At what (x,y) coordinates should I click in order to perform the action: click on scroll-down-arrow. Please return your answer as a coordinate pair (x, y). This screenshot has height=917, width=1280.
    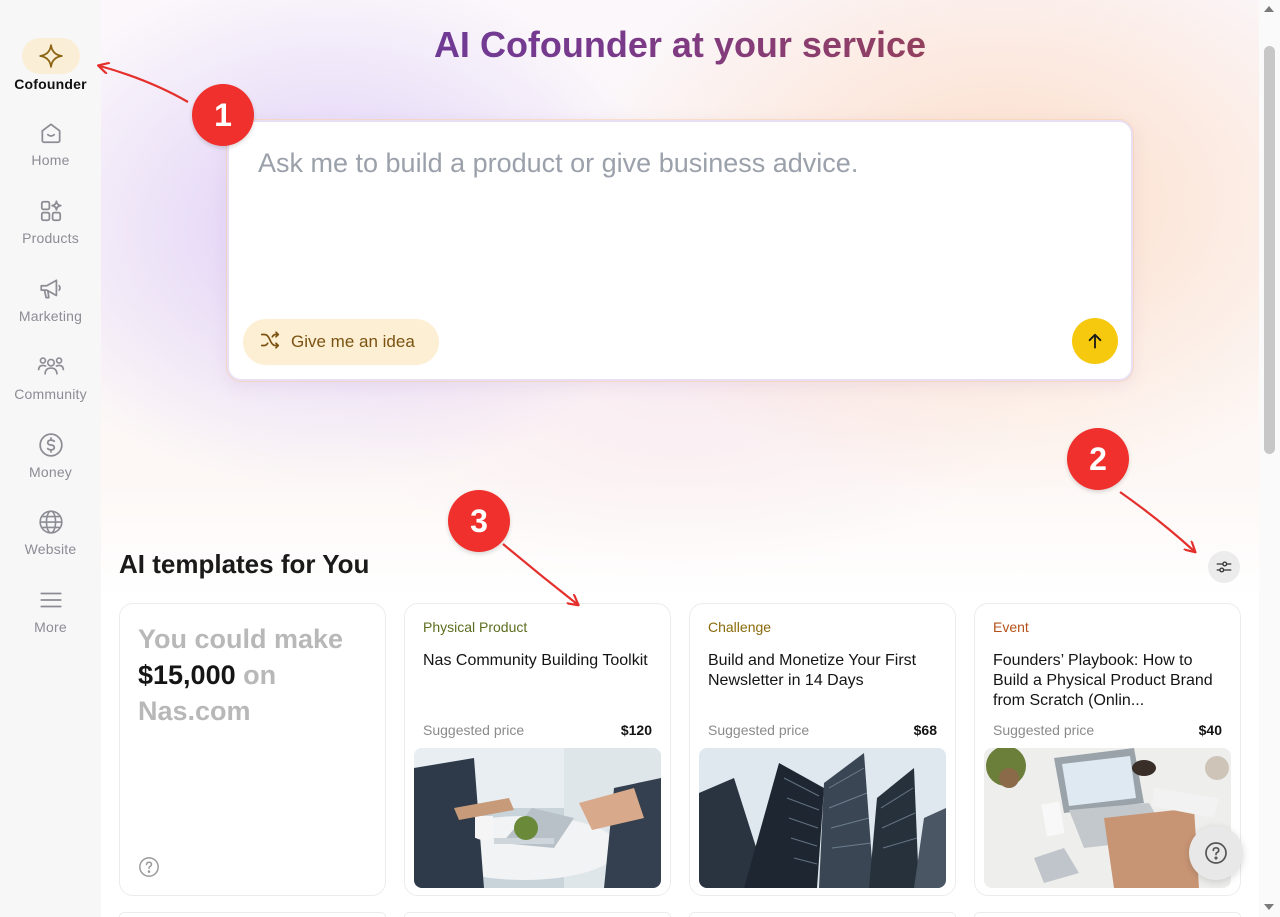
    Looking at the image, I should click on (1269, 907).